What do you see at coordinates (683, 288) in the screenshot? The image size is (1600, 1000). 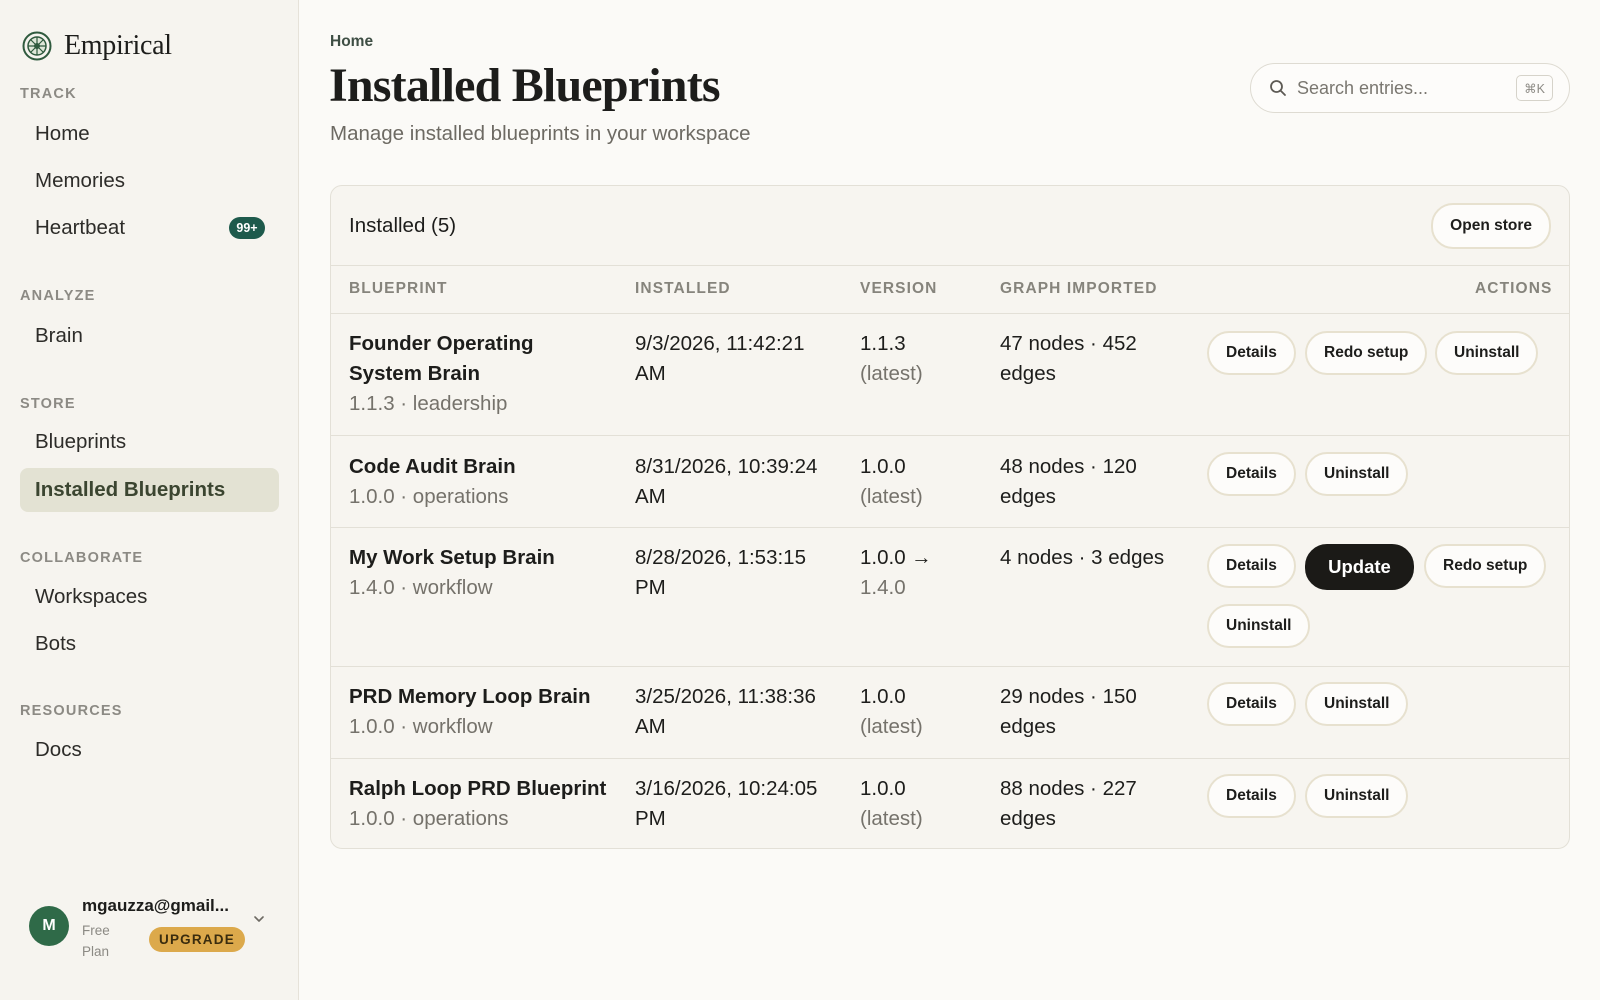 I see `column-header-installed: INSTALLED` at bounding box center [683, 288].